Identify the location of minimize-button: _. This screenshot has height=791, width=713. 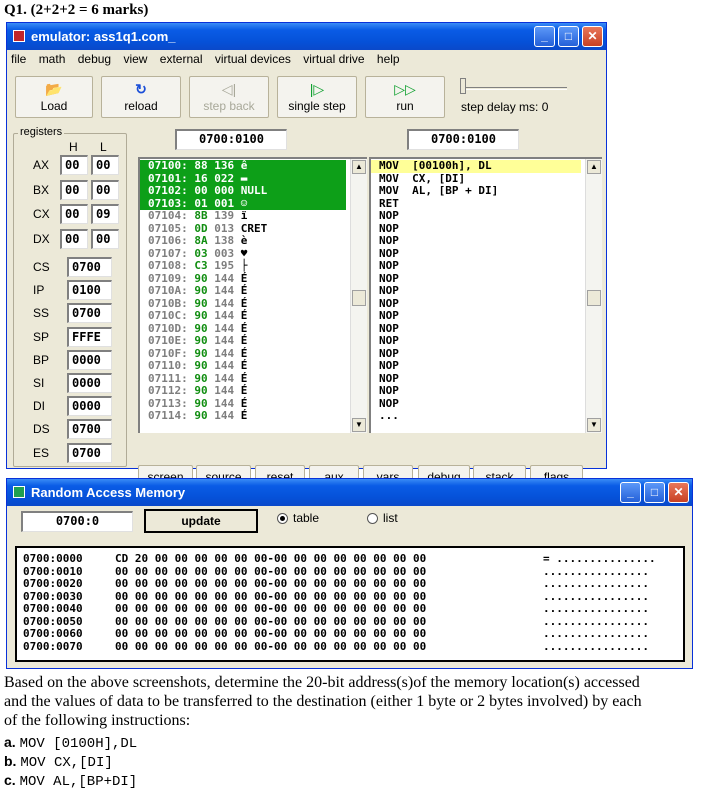
(544, 36).